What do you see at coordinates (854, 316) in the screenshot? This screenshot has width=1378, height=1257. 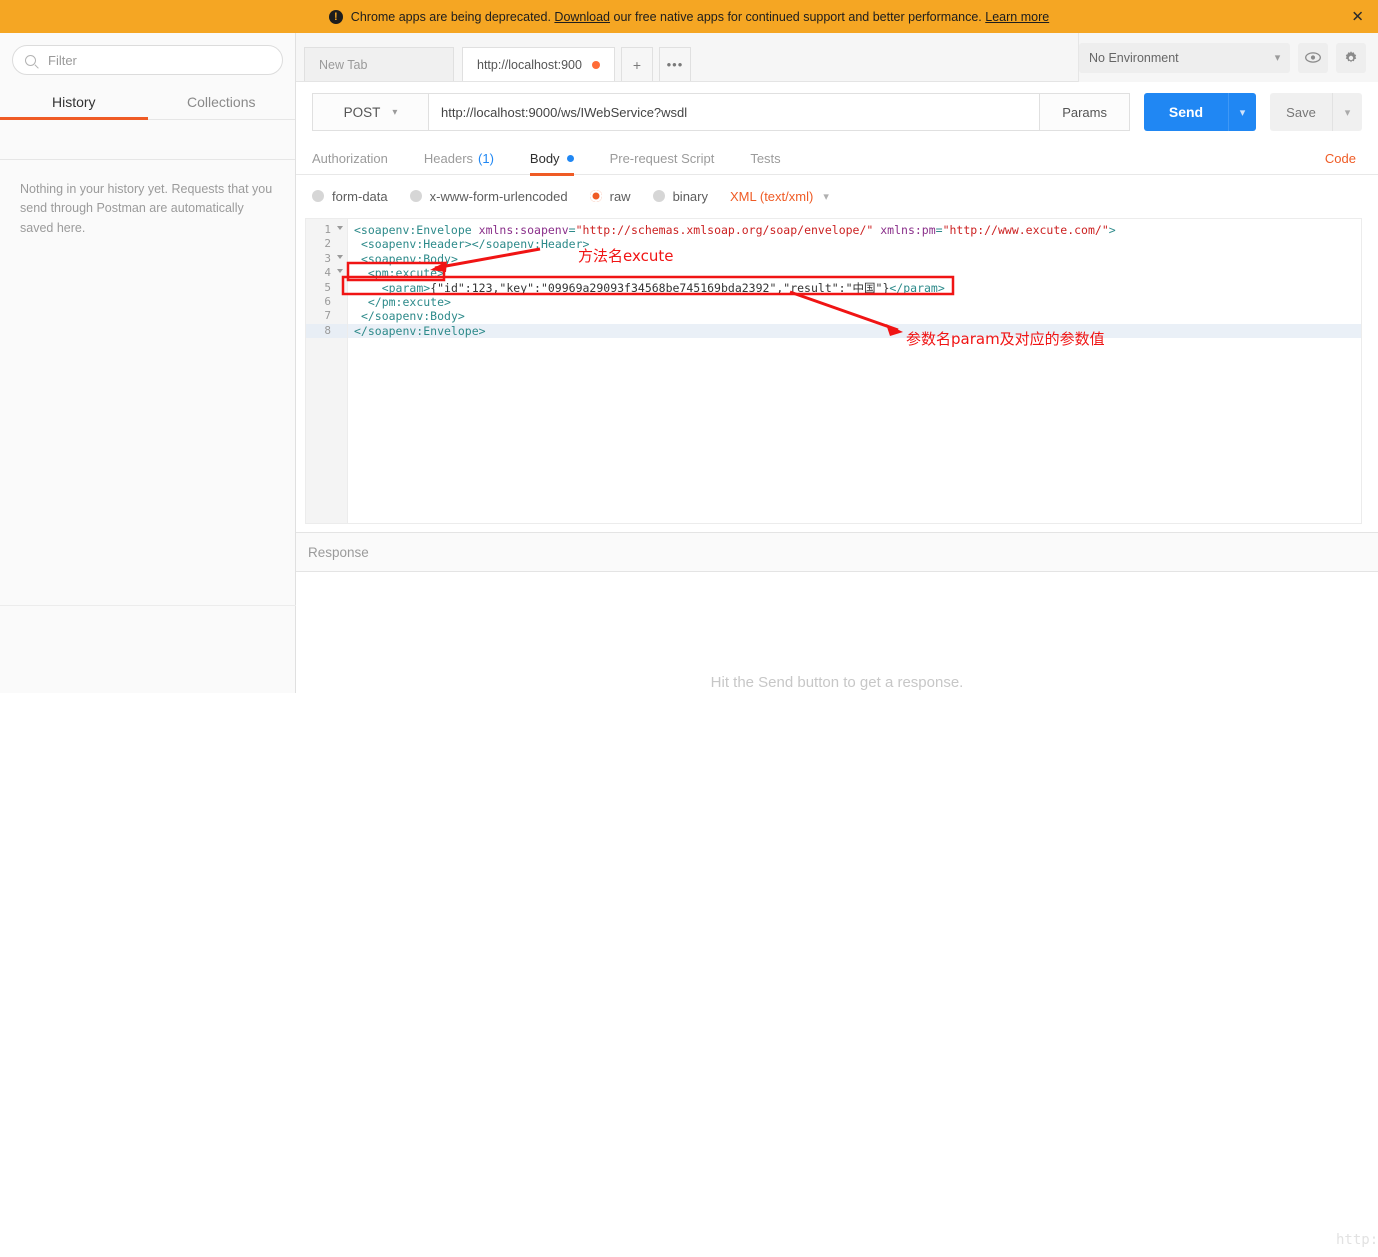 I see `editor-code-line: </soapenv:Body>` at bounding box center [854, 316].